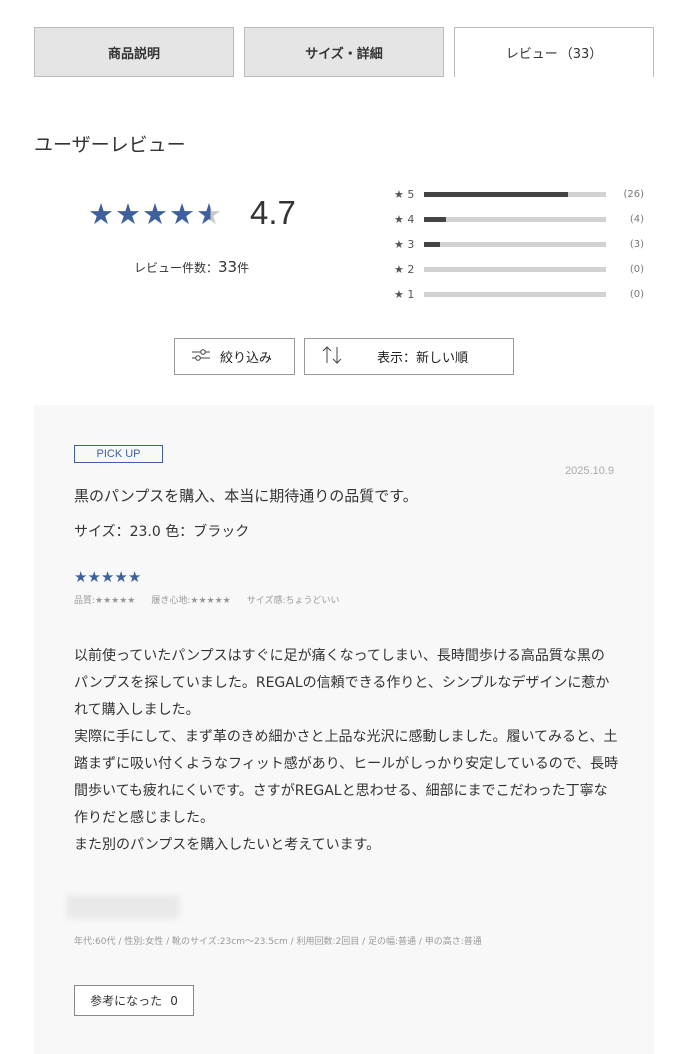 This screenshot has height=1054, width=684. Describe the element at coordinates (227, 845) in the screenshot. I see `review-paragraph: また別のパンプスを購入したいと考えています。` at that location.